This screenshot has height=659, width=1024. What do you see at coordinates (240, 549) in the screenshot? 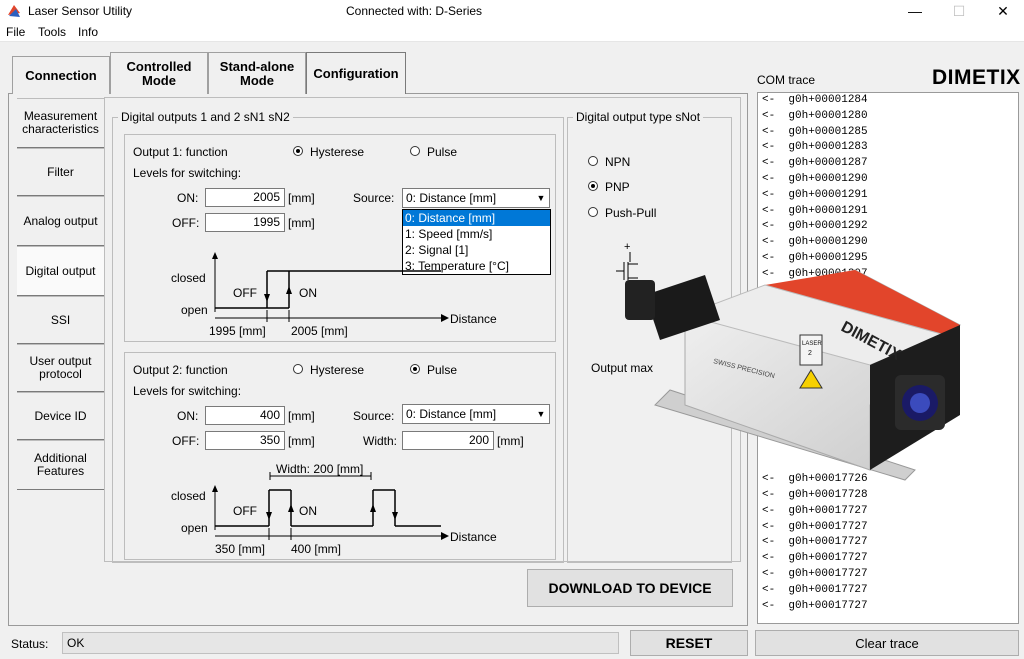
I see `output2-x1-label: 350 [mm]` at bounding box center [240, 549].